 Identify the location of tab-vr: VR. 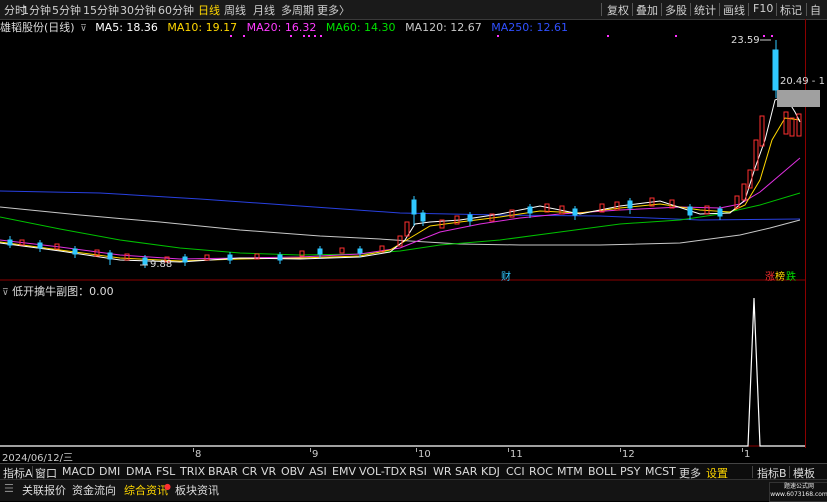
(268, 471).